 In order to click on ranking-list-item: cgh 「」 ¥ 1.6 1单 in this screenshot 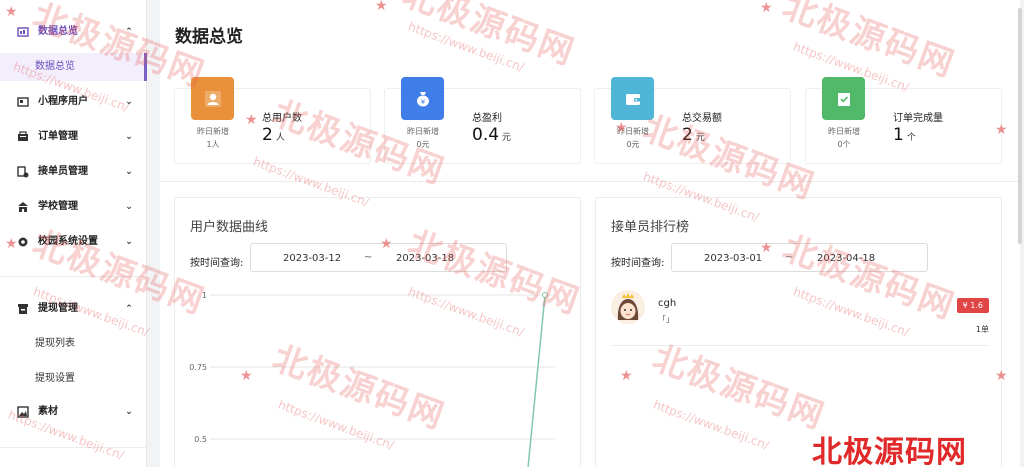, I will do `click(800, 318)`.